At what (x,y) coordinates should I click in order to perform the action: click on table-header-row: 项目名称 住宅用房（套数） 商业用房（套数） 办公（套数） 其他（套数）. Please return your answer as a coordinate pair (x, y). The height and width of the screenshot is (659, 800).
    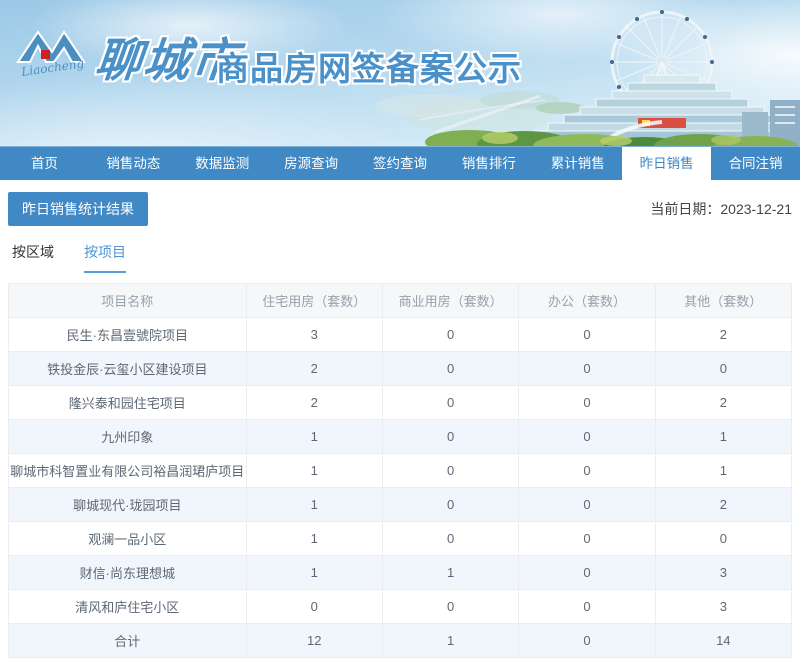
    Looking at the image, I should click on (400, 300).